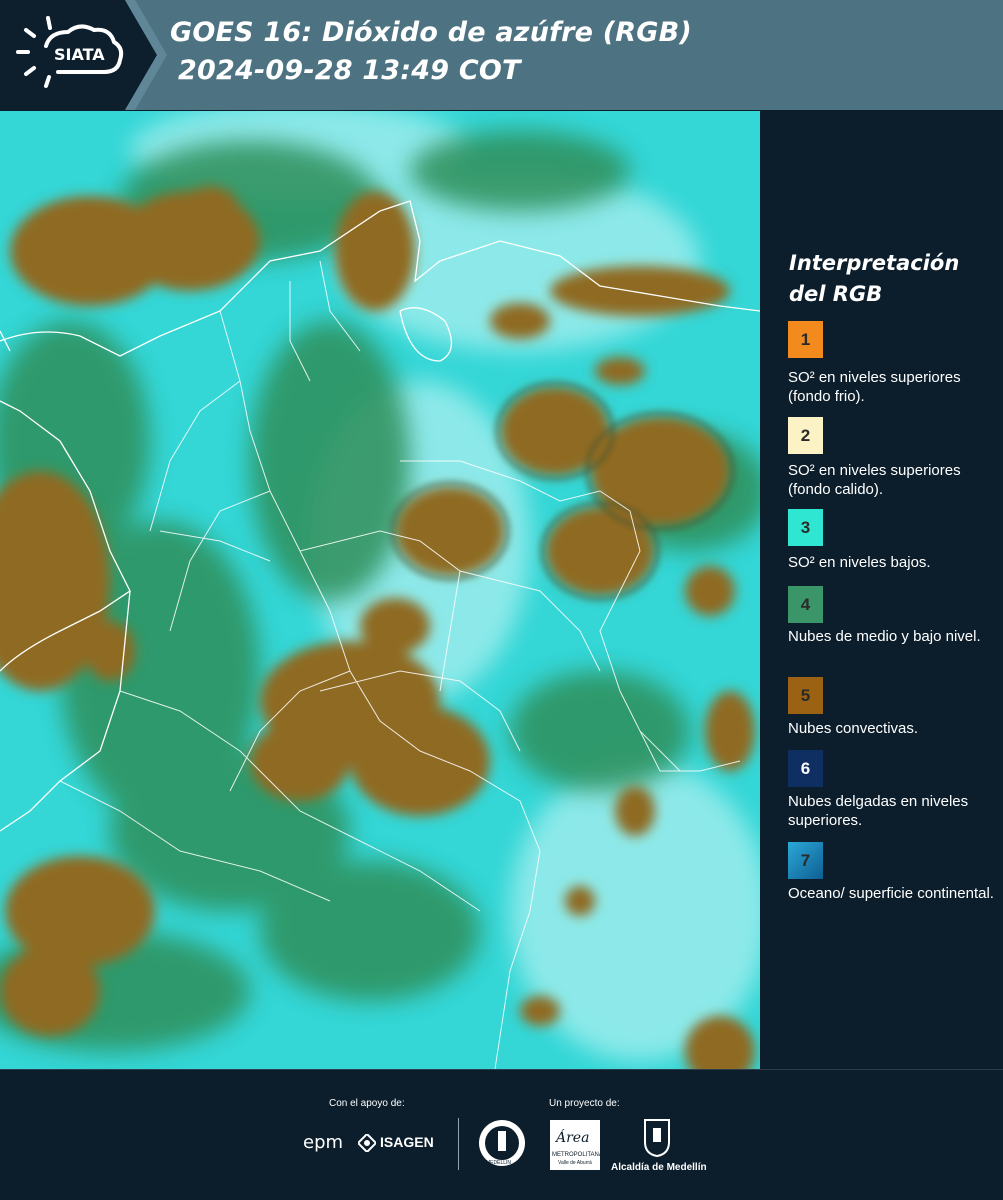 The width and height of the screenshot is (1003, 1200). Describe the element at coordinates (878, 811) in the screenshot. I see `legend-desc-6: Nubes delgadas en niveles superiores.` at that location.